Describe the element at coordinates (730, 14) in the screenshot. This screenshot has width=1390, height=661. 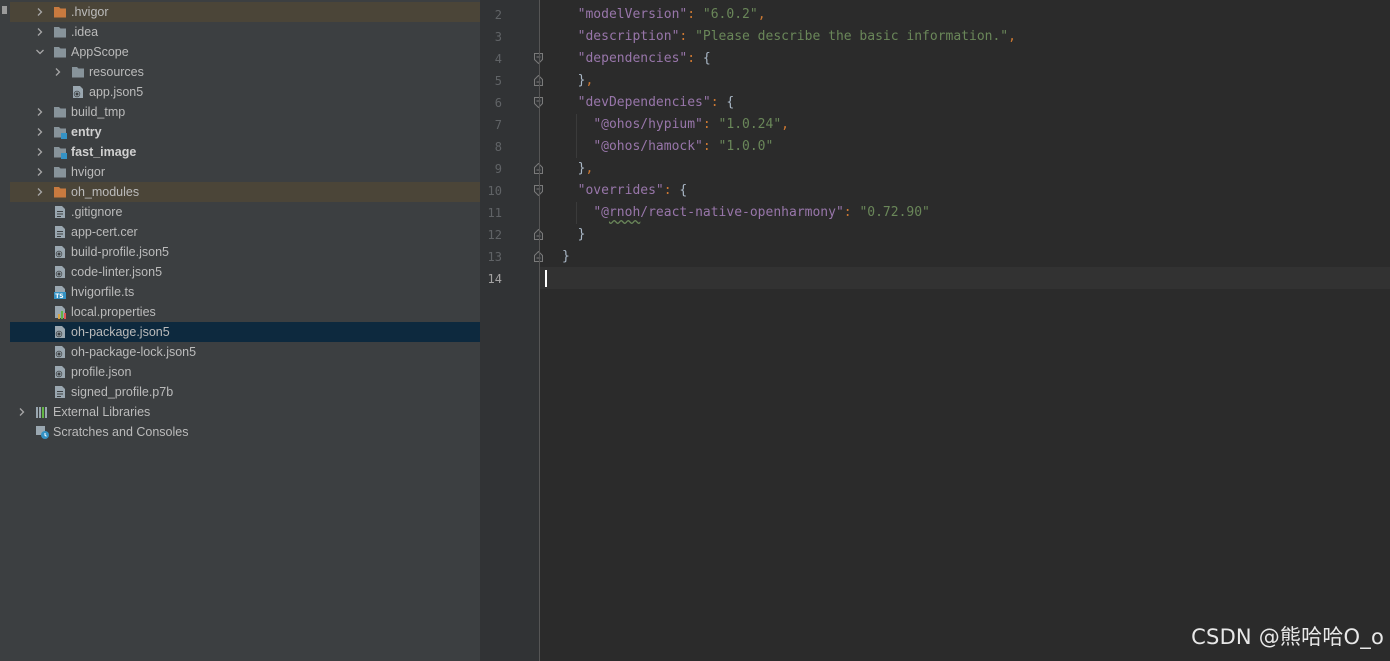
I see `code-token: "6.0.2"` at that location.